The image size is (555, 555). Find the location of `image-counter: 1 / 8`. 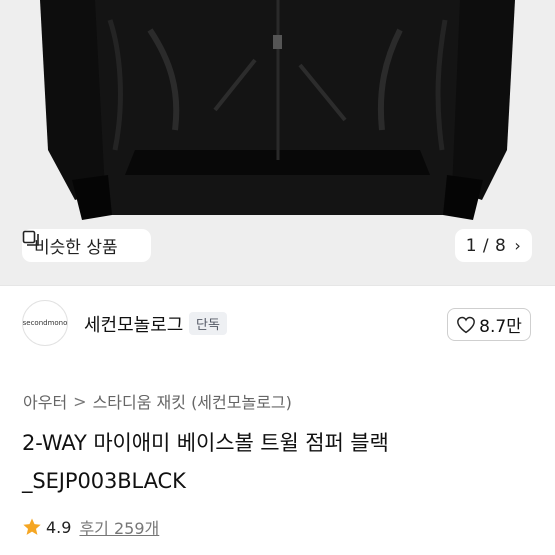

image-counter: 1 / 8 is located at coordinates (486, 245).